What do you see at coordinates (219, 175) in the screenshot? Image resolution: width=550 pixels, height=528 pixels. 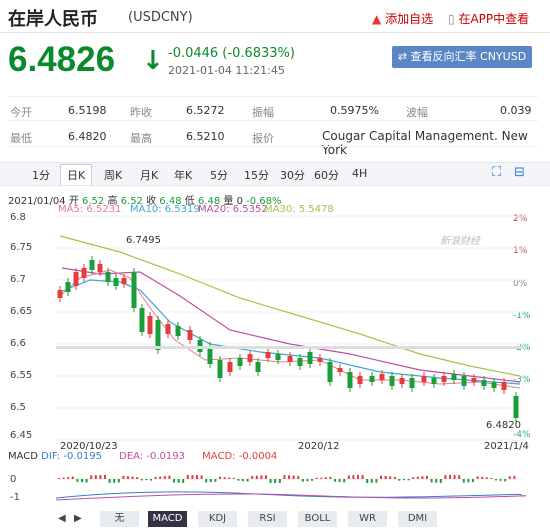 I see `tab-5min: 5分` at bounding box center [219, 175].